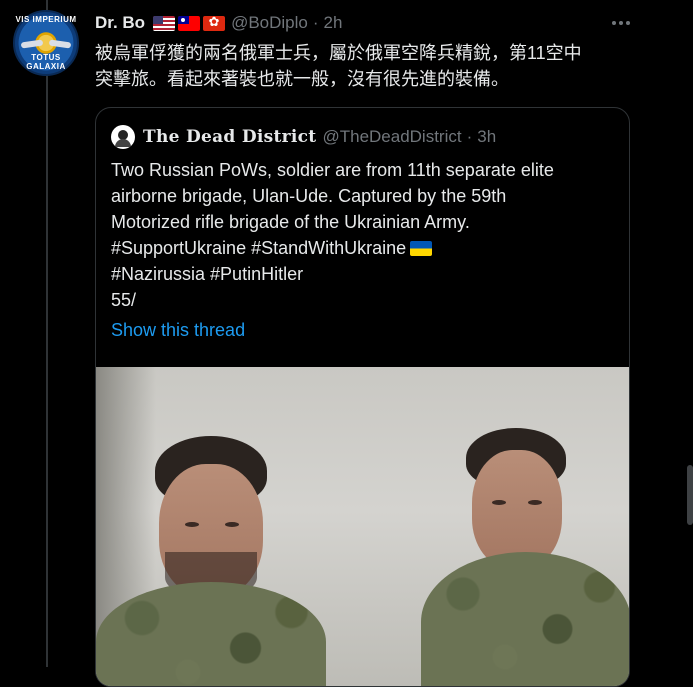 This screenshot has width=693, height=687. What do you see at coordinates (178, 330) in the screenshot?
I see `show-thread-link: Show this thread` at bounding box center [178, 330].